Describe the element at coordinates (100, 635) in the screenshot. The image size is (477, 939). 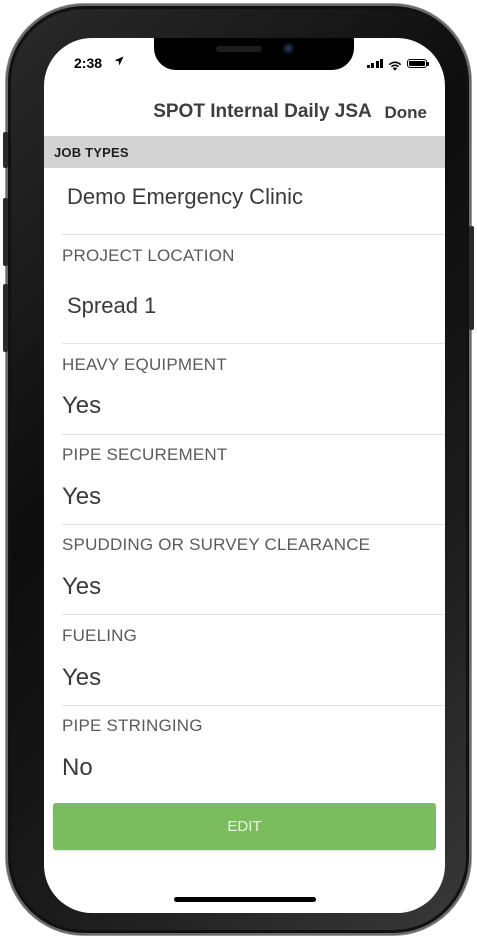
I see `field-label-fueling: FUELING` at that location.